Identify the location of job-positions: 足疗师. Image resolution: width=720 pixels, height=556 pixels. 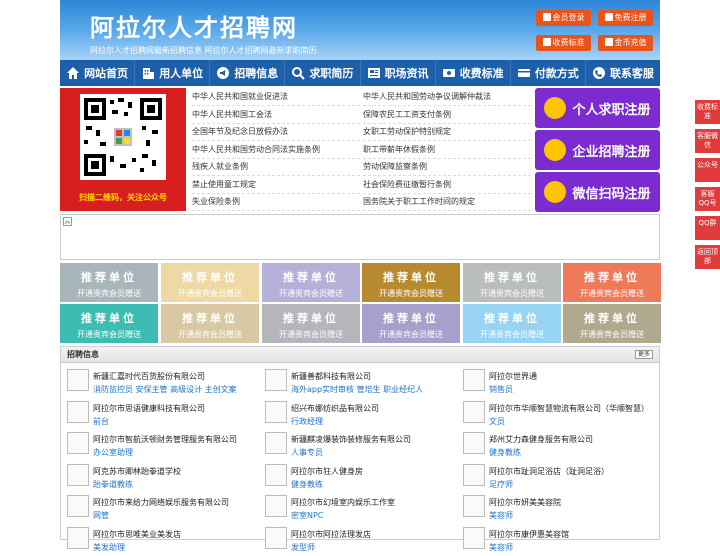
(501, 484).